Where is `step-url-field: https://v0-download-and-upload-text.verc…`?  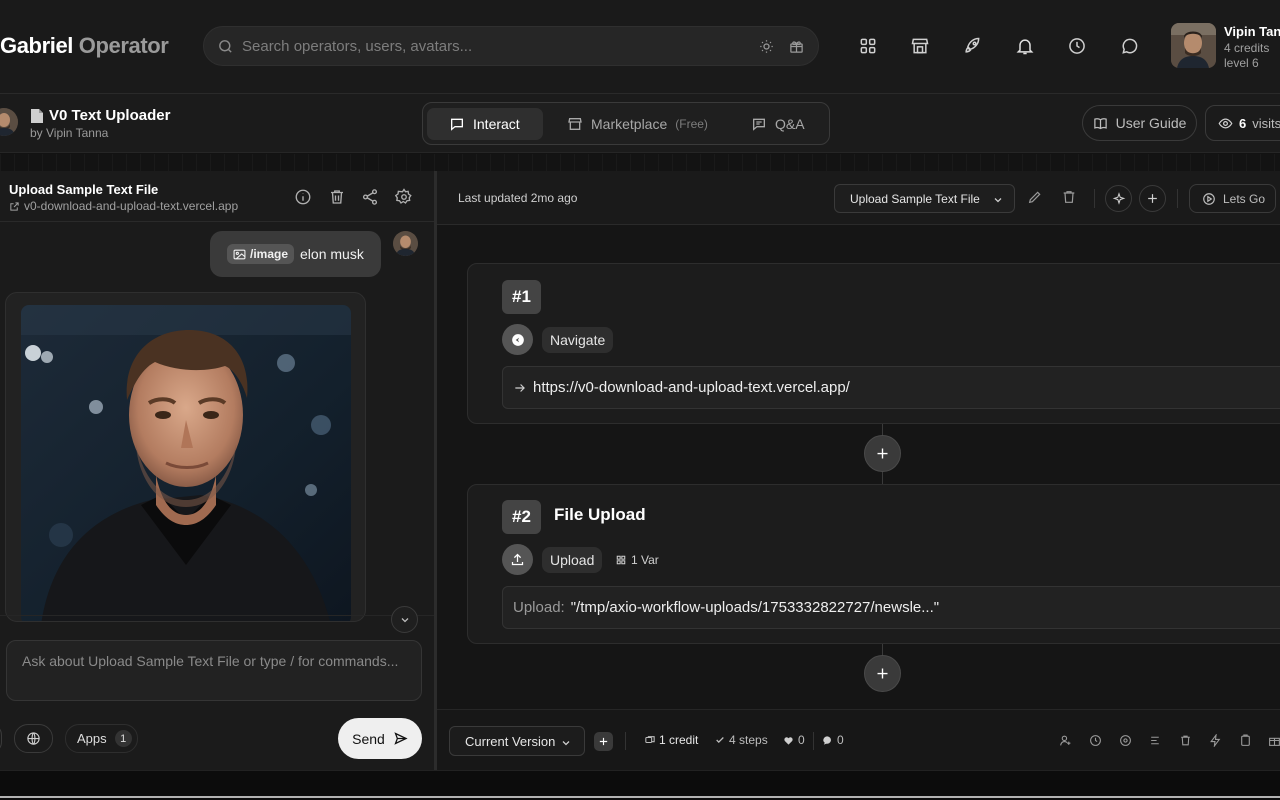 step-url-field: https://v0-download-and-upload-text.verc… is located at coordinates (891, 387).